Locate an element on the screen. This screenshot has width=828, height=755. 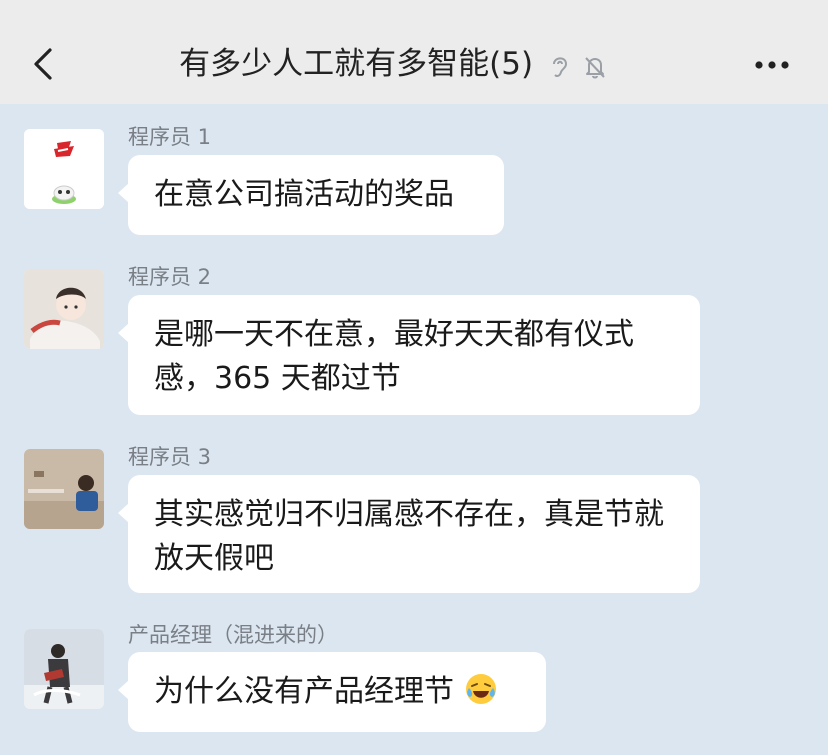
bell-mute-icon is located at coordinates (595, 68).